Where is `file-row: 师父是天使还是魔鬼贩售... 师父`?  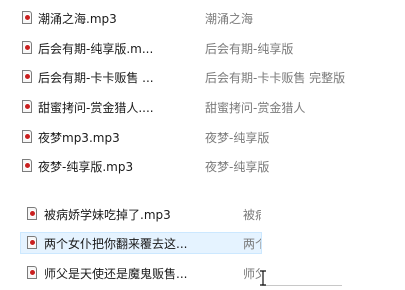 file-row: 师父是天使还是魔鬼贩售... 师父 is located at coordinates (202, 273).